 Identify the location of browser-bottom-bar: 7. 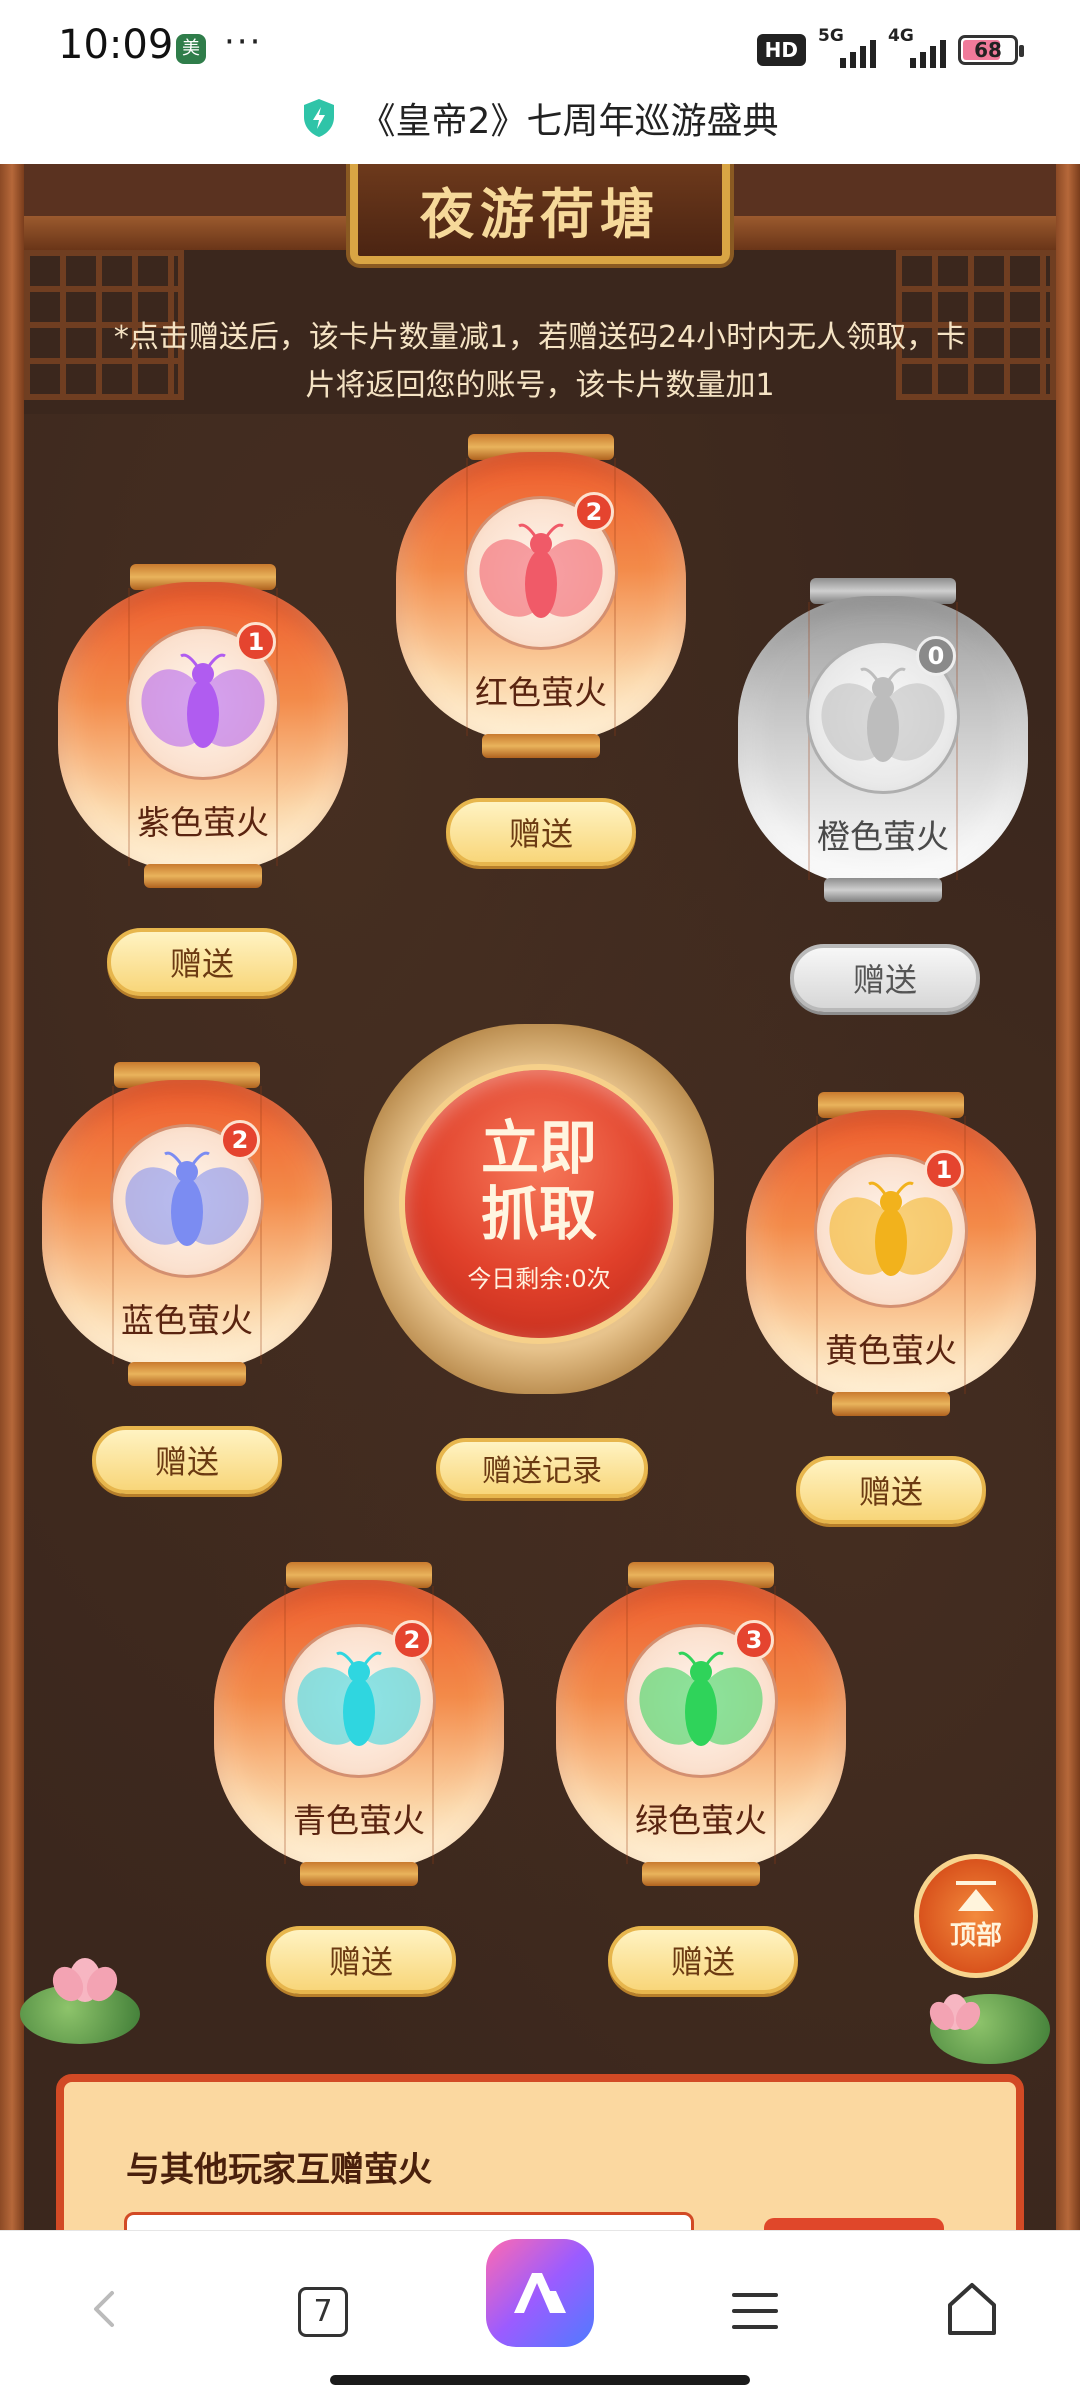
(540, 2315).